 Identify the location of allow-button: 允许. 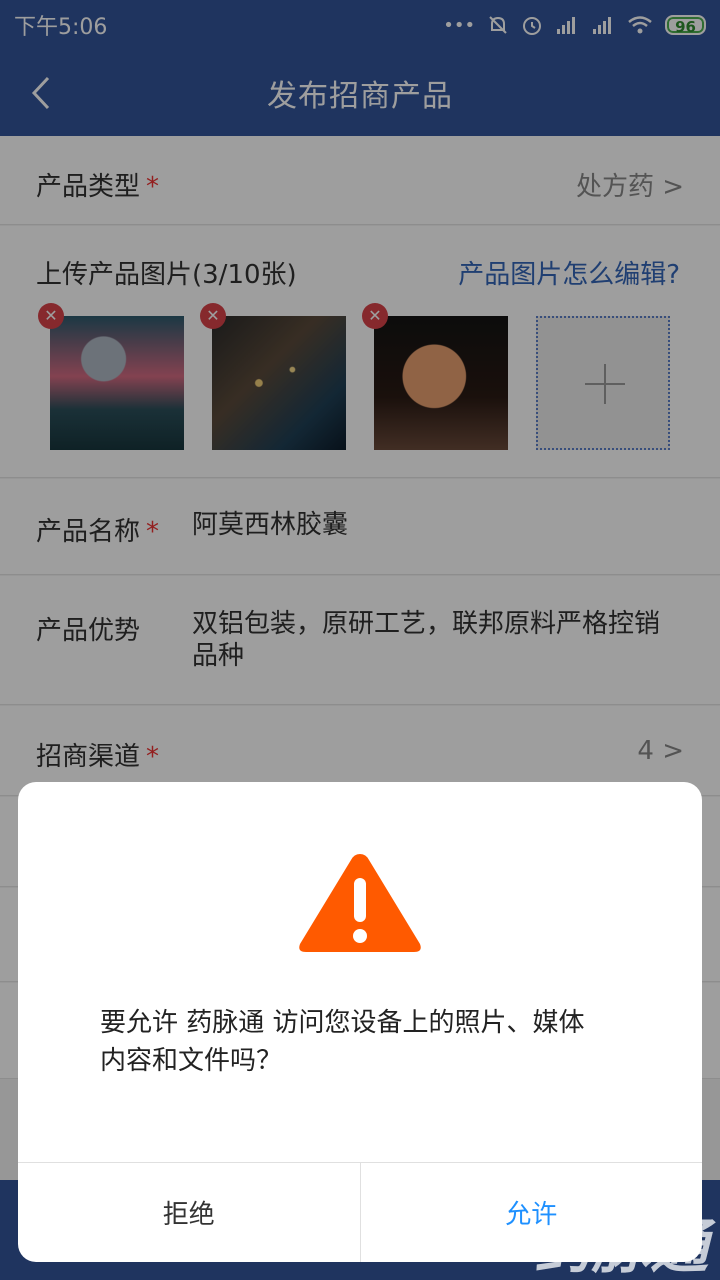
(532, 1212).